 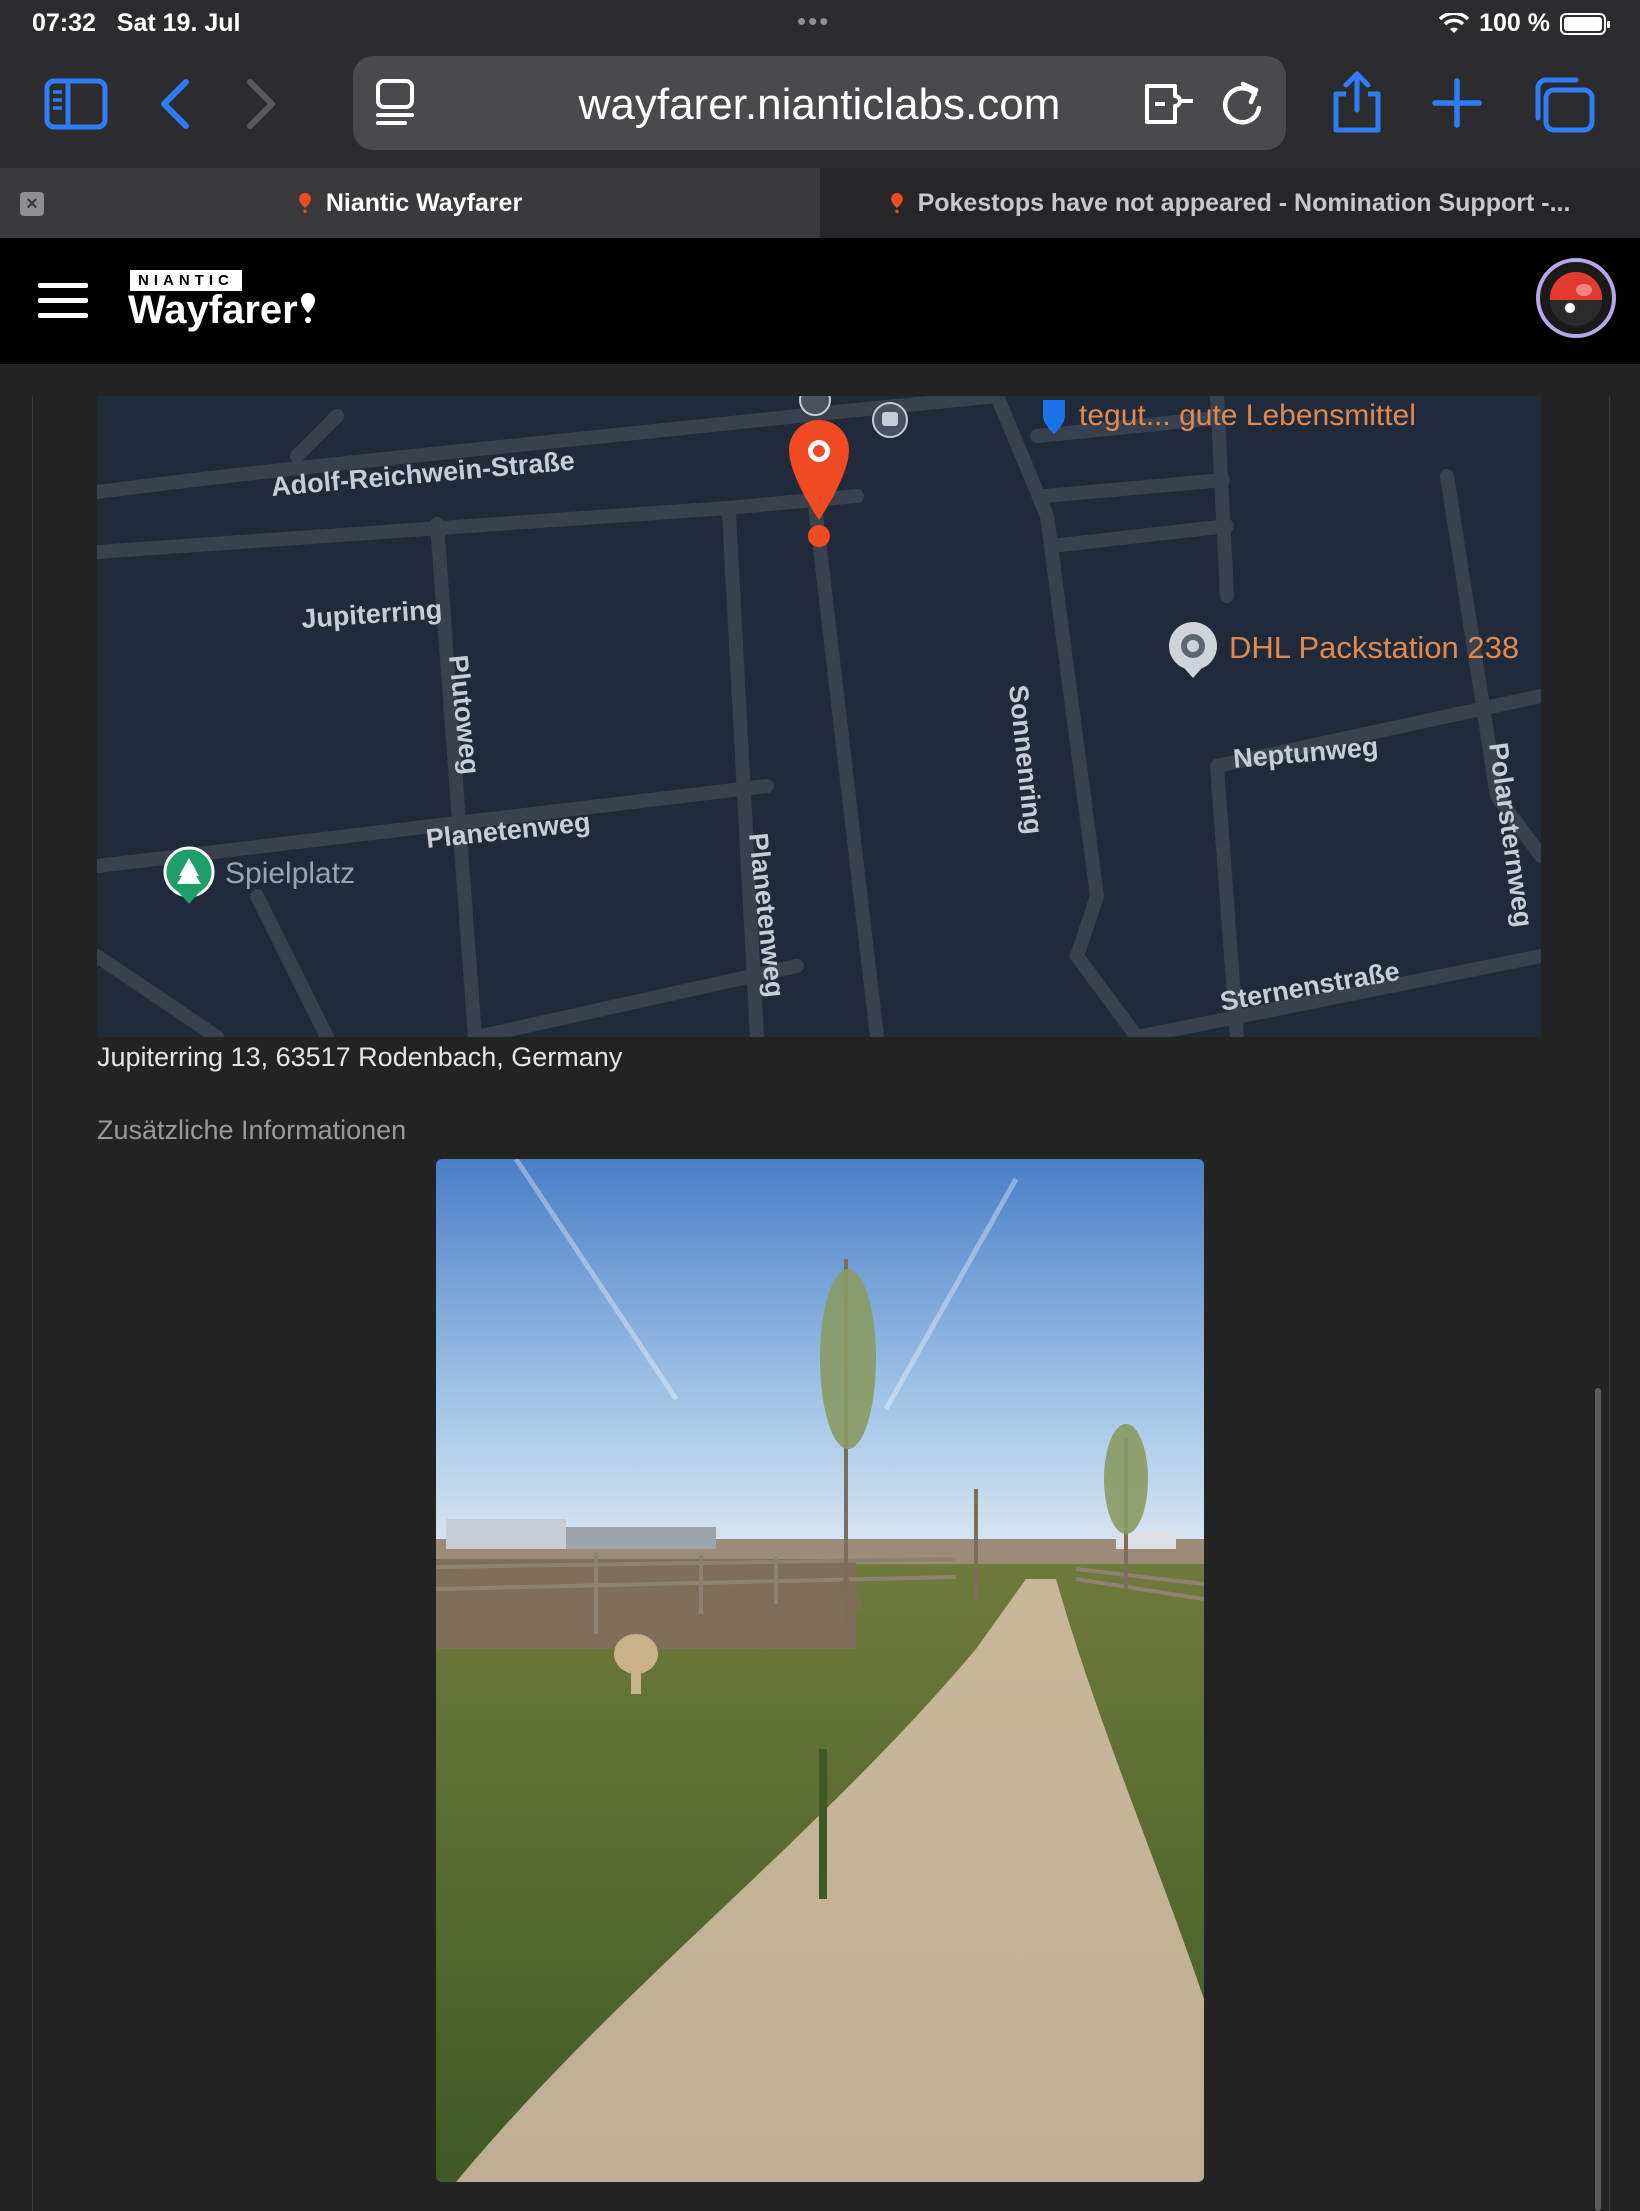 What do you see at coordinates (262, 104) in the screenshot?
I see `forward-icon` at bounding box center [262, 104].